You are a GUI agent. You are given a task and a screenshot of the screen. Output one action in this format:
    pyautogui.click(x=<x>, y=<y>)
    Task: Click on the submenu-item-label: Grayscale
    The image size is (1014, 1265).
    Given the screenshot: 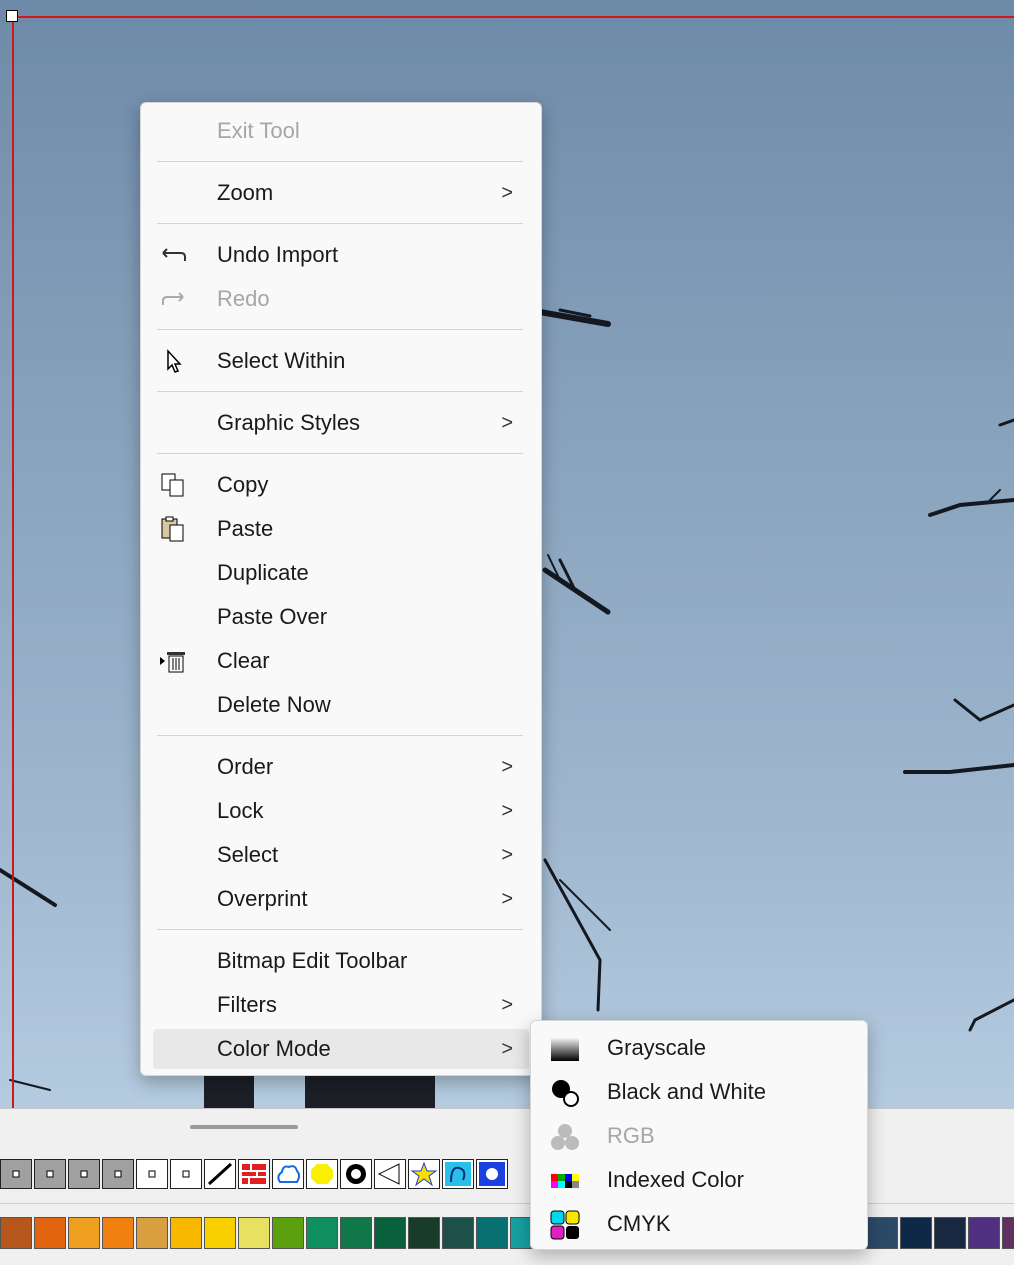 What is the action you would take?
    pyautogui.click(x=657, y=1047)
    